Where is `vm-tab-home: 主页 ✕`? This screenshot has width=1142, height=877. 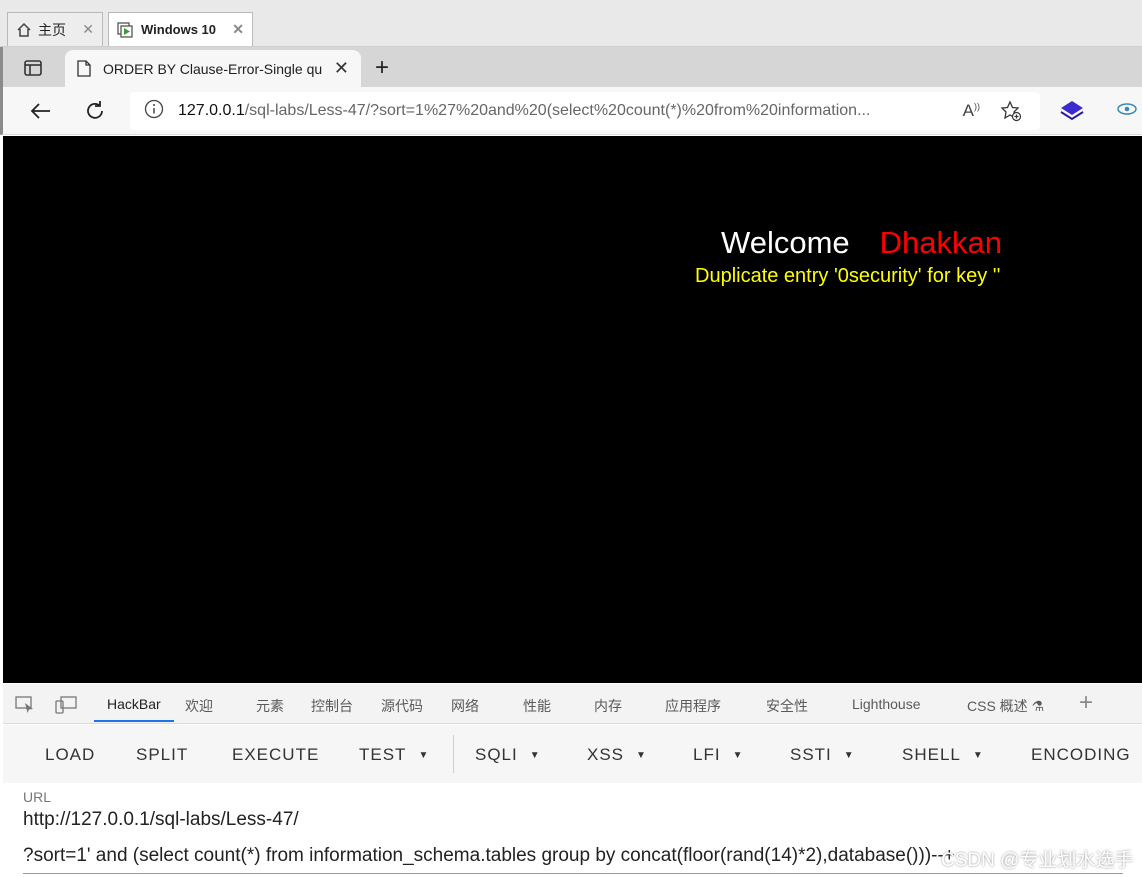 vm-tab-home: 主页 ✕ is located at coordinates (55, 29).